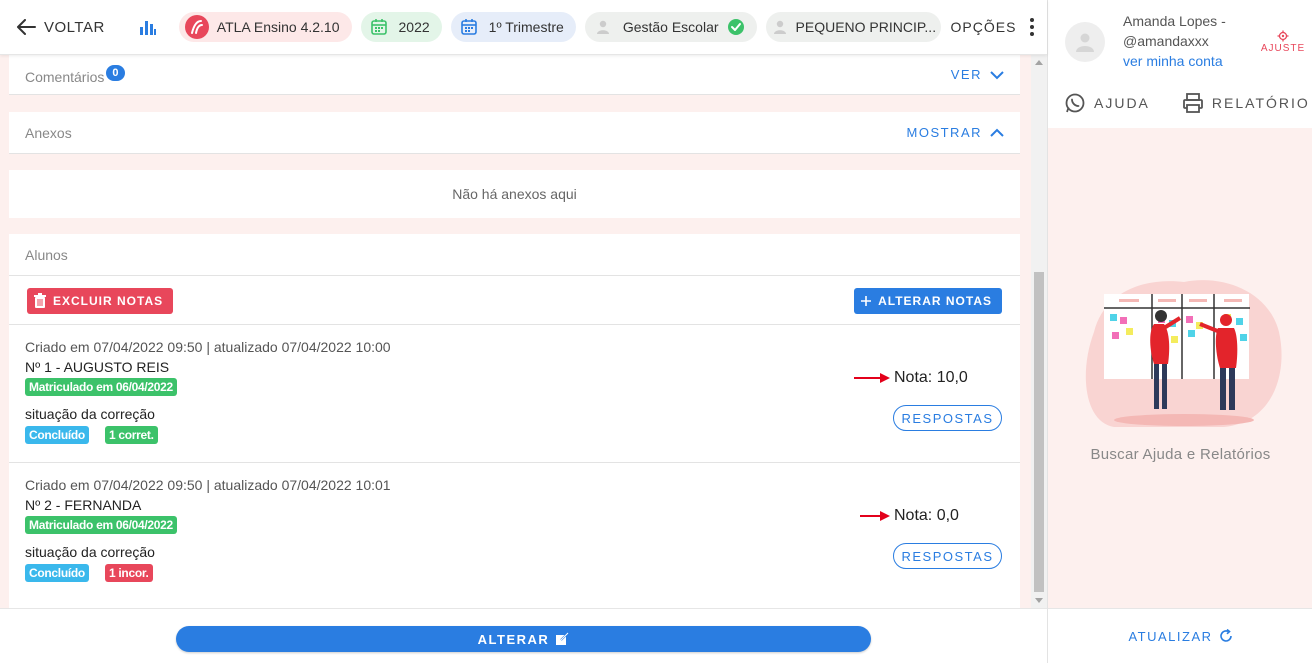  What do you see at coordinates (1122, 103) in the screenshot?
I see `help-label: AJUDA` at bounding box center [1122, 103].